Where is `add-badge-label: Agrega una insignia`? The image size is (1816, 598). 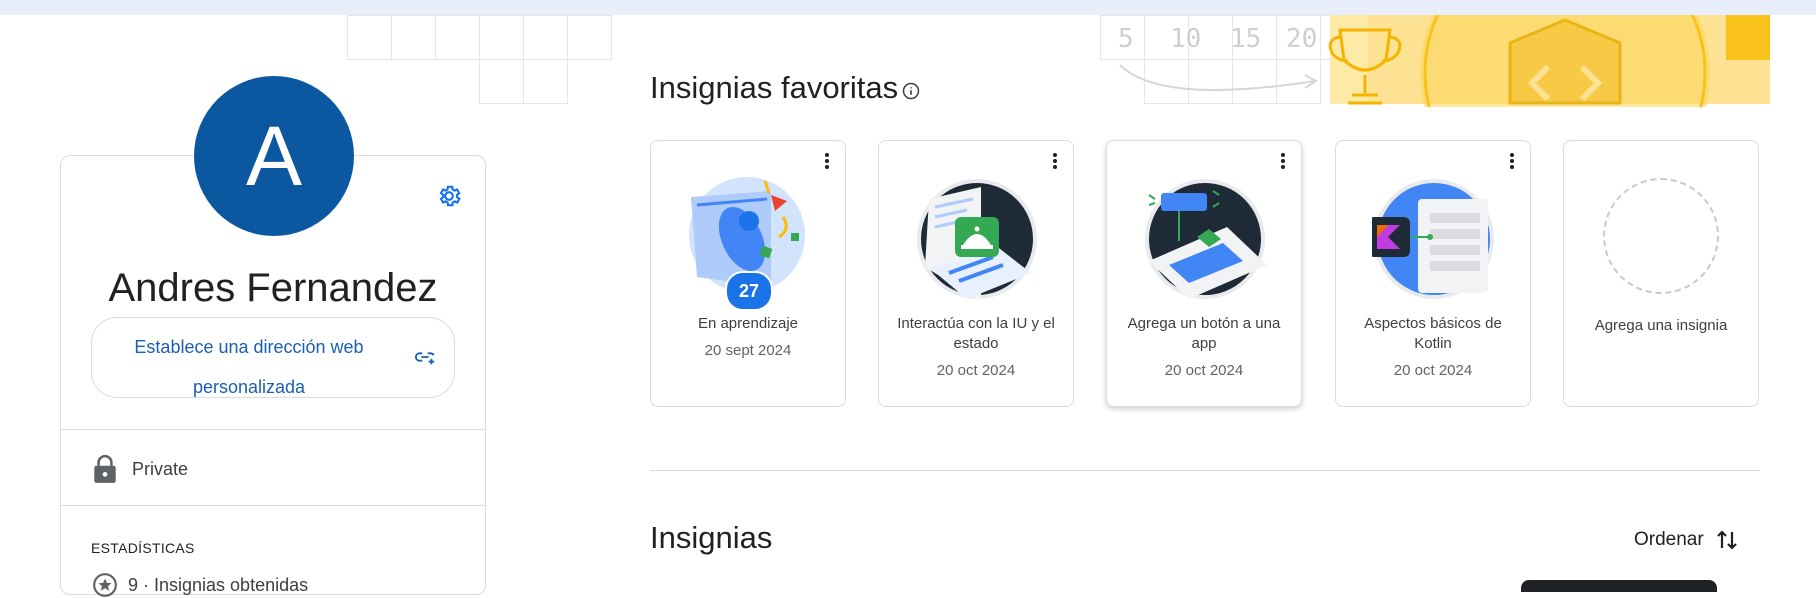
add-badge-label: Agrega una insignia is located at coordinates (1661, 325).